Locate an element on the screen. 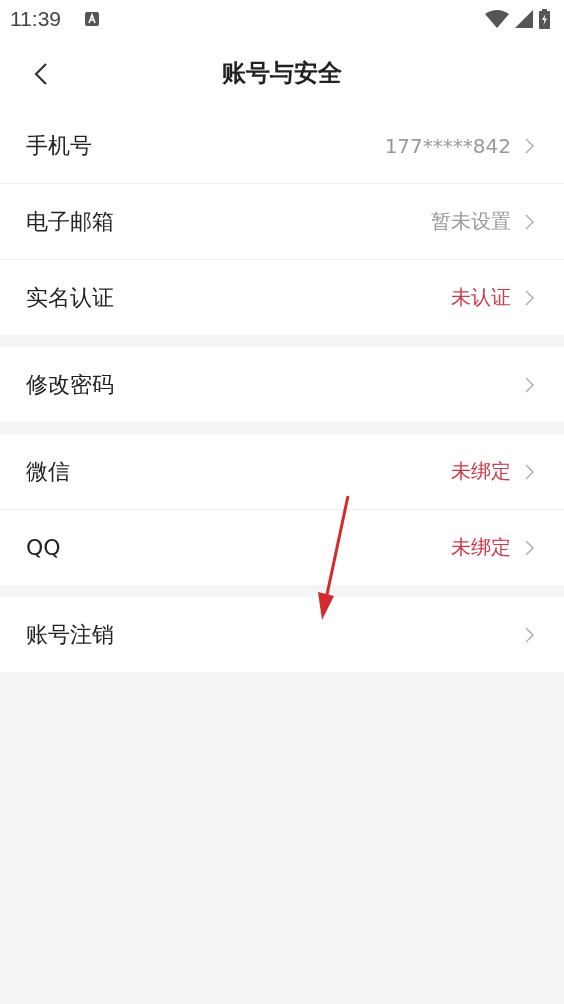 The width and height of the screenshot is (564, 1004). notification-icon is located at coordinates (92, 19).